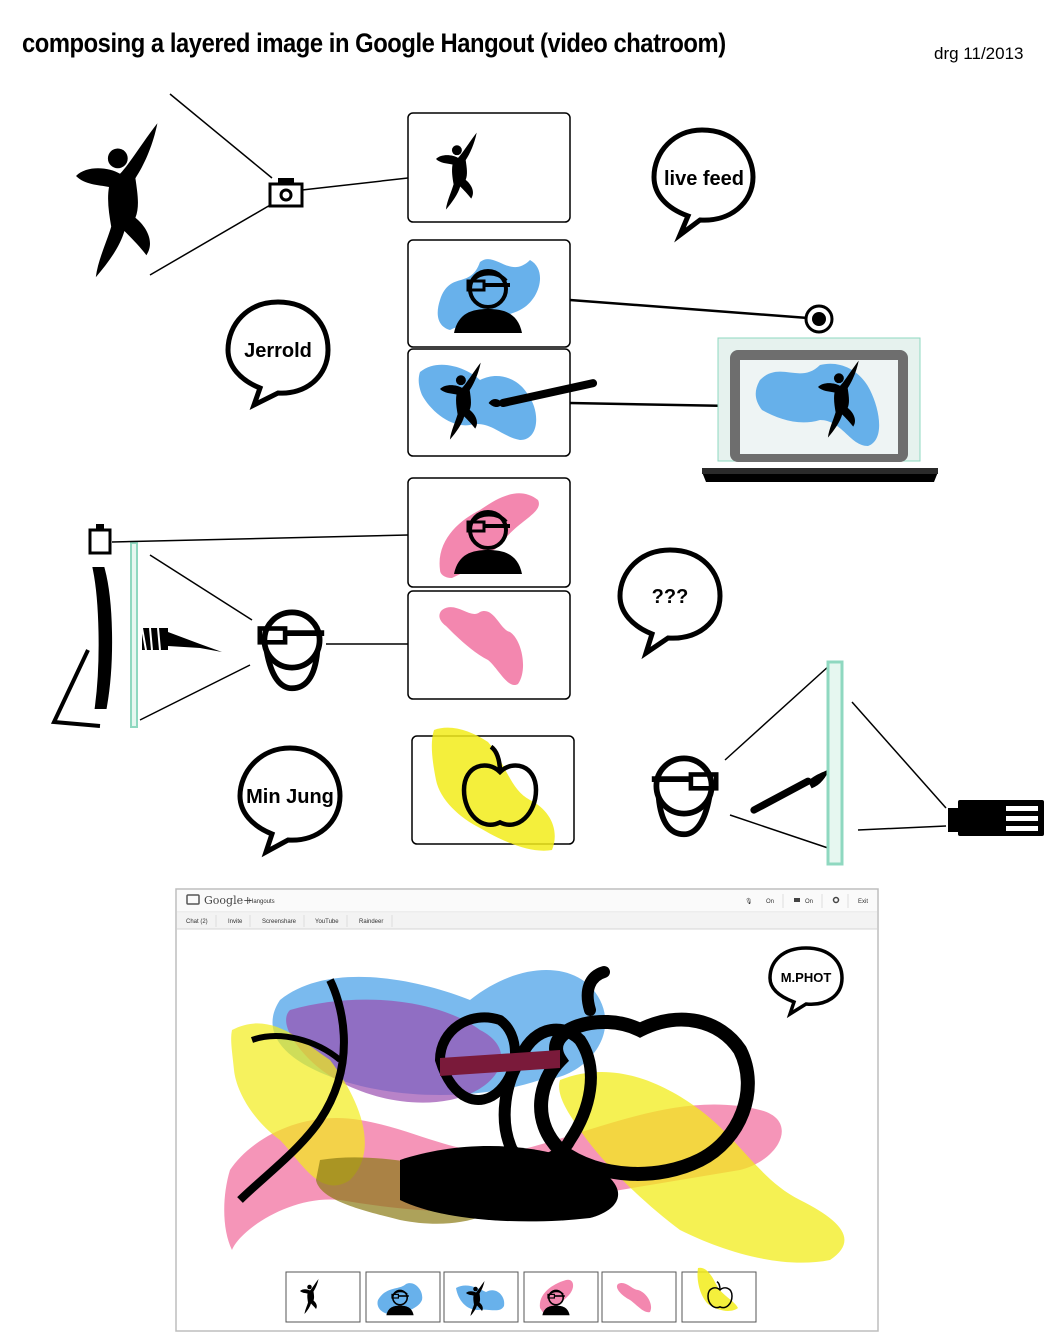 Image resolution: width=1055 pixels, height=1343 pixels. I want to click on speech-bubble-live-feed: live feed, so click(703, 185).